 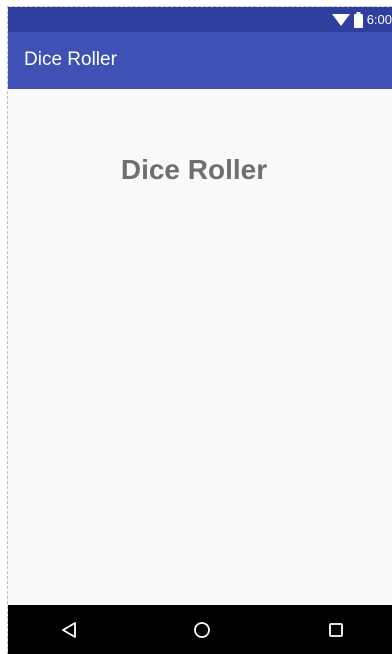 I want to click on status-icons: 6:00, so click(x=361, y=19).